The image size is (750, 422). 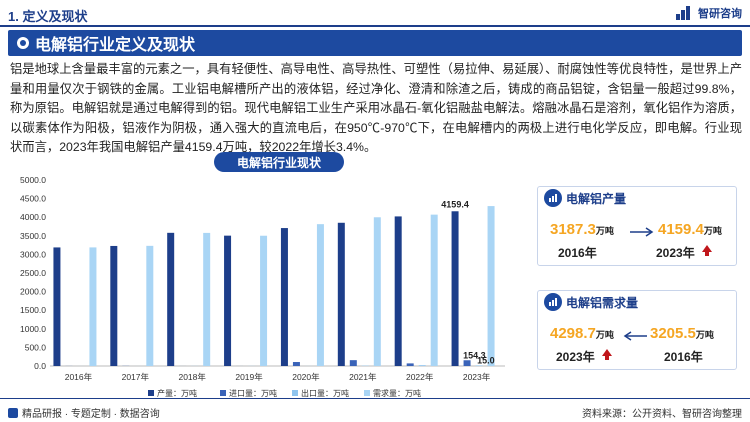 What do you see at coordinates (642, 232) in the screenshot?
I see `arrow-right-icon` at bounding box center [642, 232].